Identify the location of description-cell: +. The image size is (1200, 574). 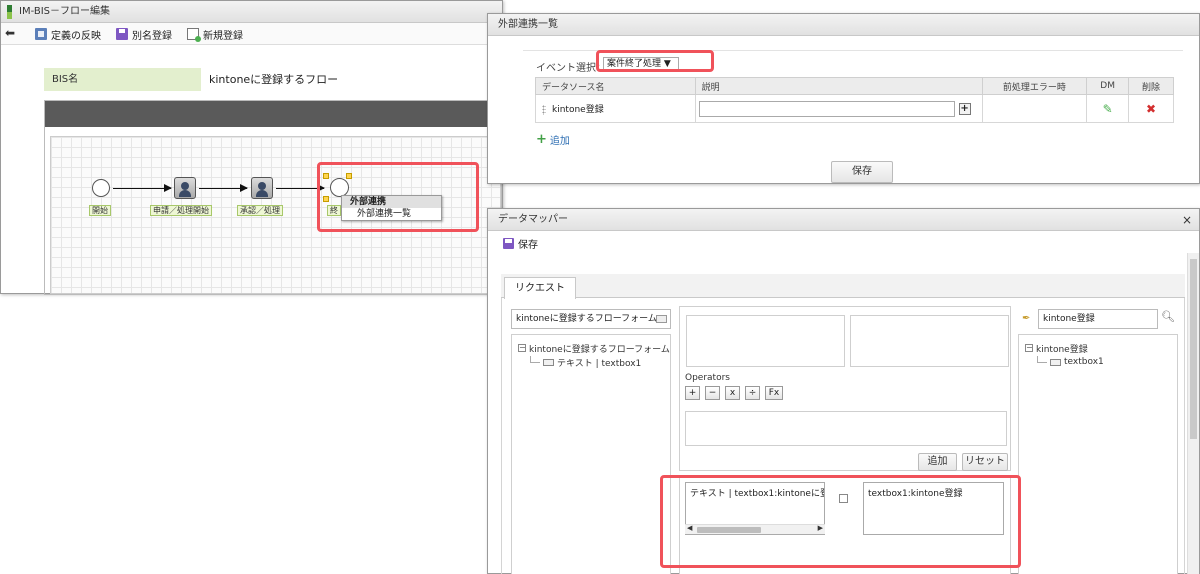
(838, 108).